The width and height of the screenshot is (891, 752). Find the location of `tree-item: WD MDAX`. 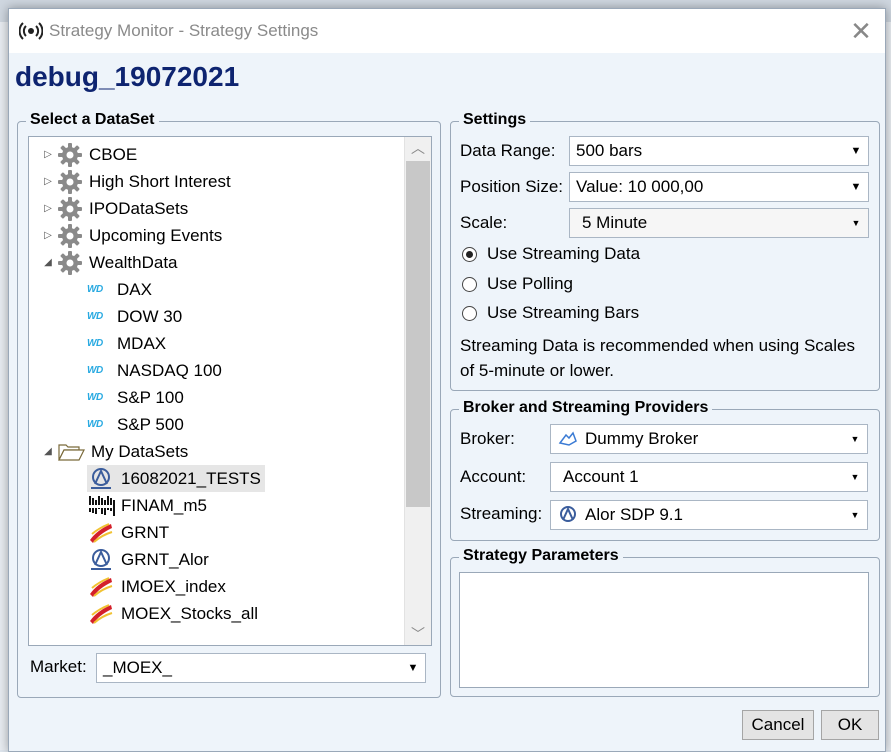

tree-item: WD MDAX is located at coordinates (126, 343).